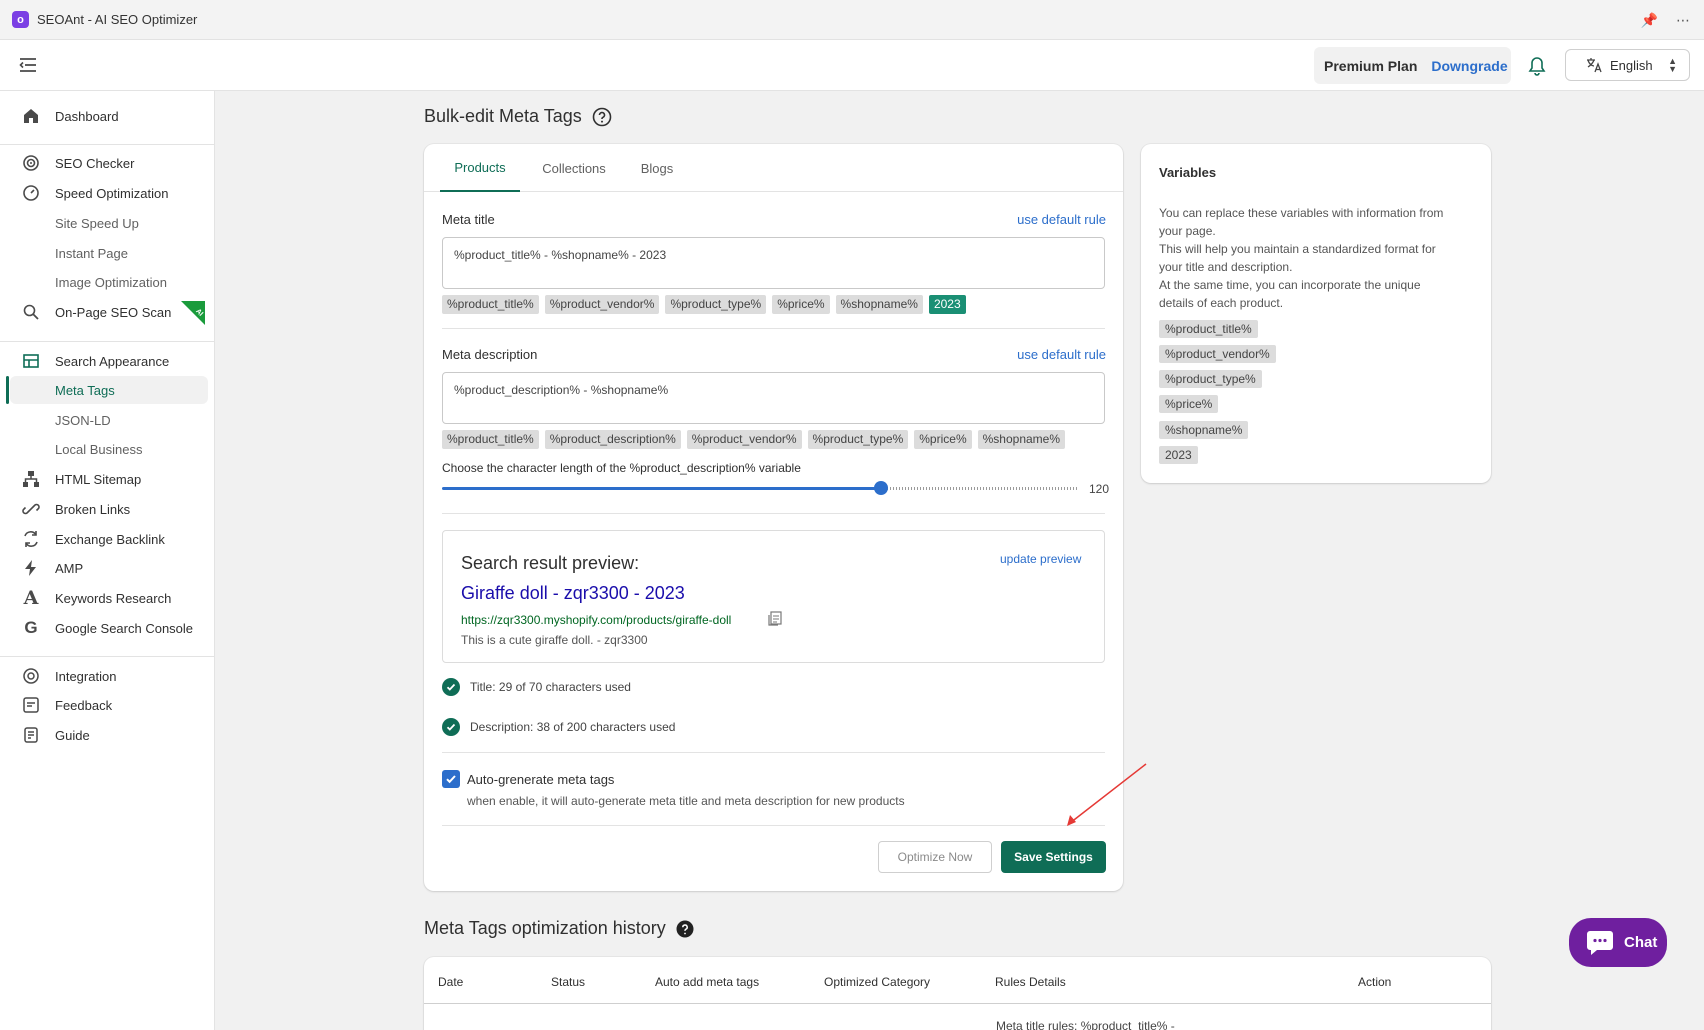 This screenshot has height=1030, width=1704. What do you see at coordinates (685, 929) in the screenshot?
I see `help-filled-icon` at bounding box center [685, 929].